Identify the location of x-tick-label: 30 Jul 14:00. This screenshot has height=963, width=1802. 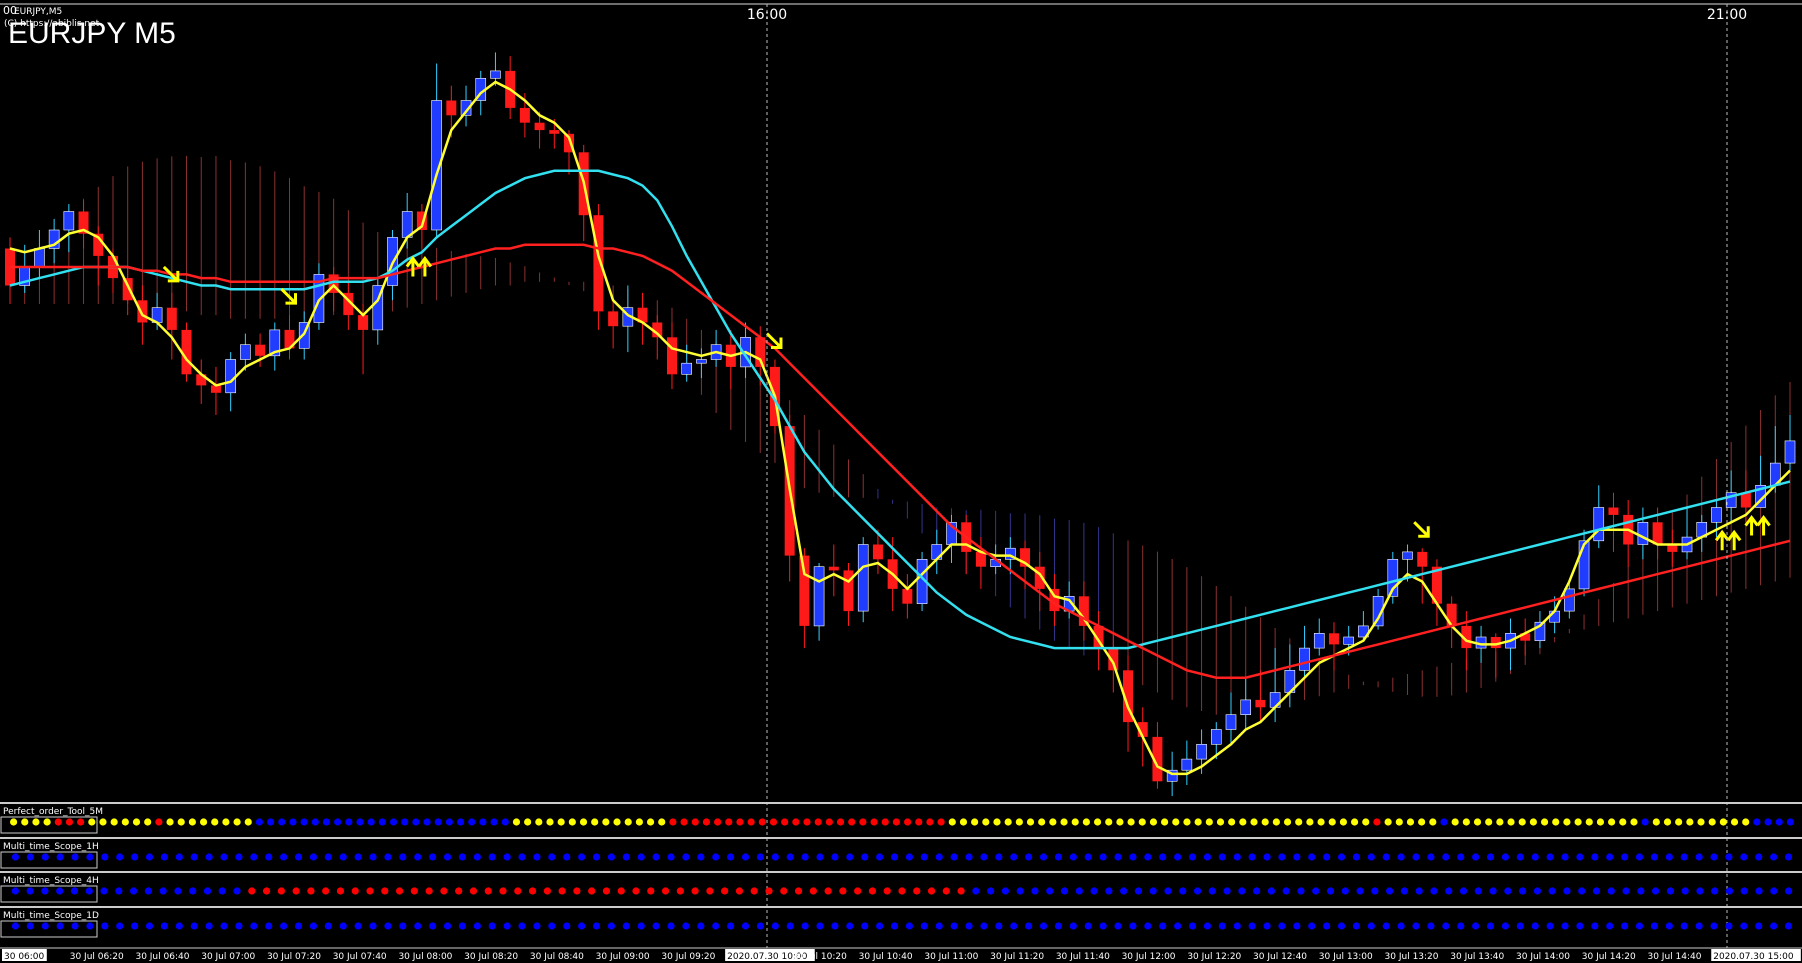
(1543, 957).